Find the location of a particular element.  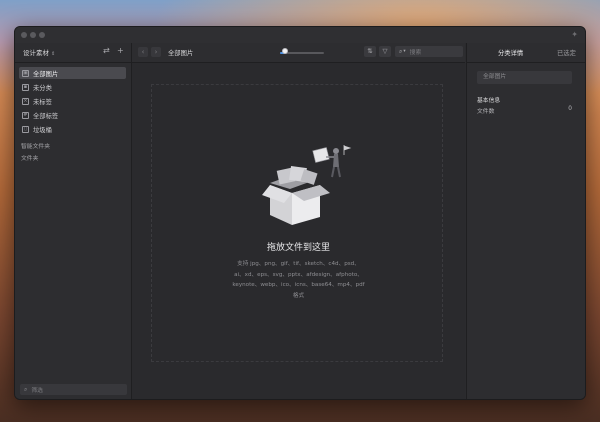

folders-header: 文件夹 is located at coordinates (29, 157).